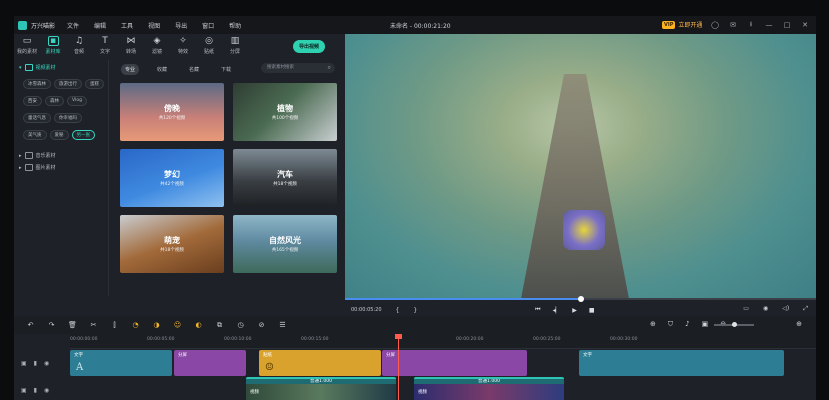 The image size is (829, 400). Describe the element at coordinates (61, 65) in the screenshot. I see `tree-root-video: ▾ 视频素材` at that location.